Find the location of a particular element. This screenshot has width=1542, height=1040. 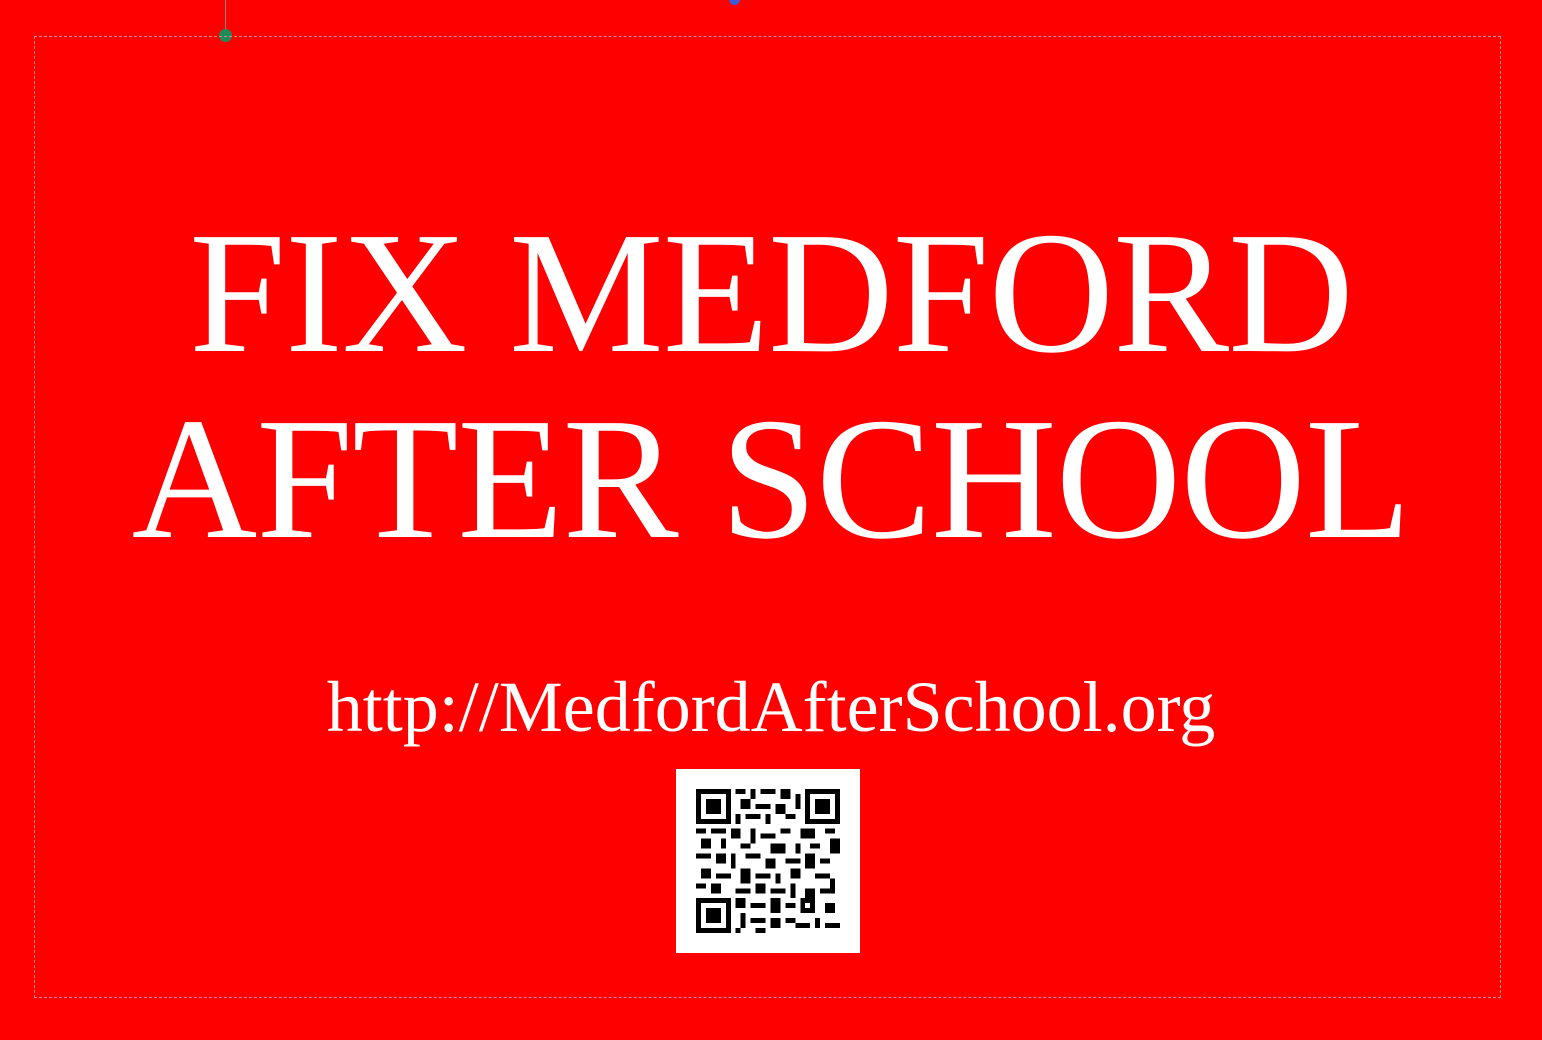

website-url-text: http://MedfordAfterSchool.org is located at coordinates (771, 707).